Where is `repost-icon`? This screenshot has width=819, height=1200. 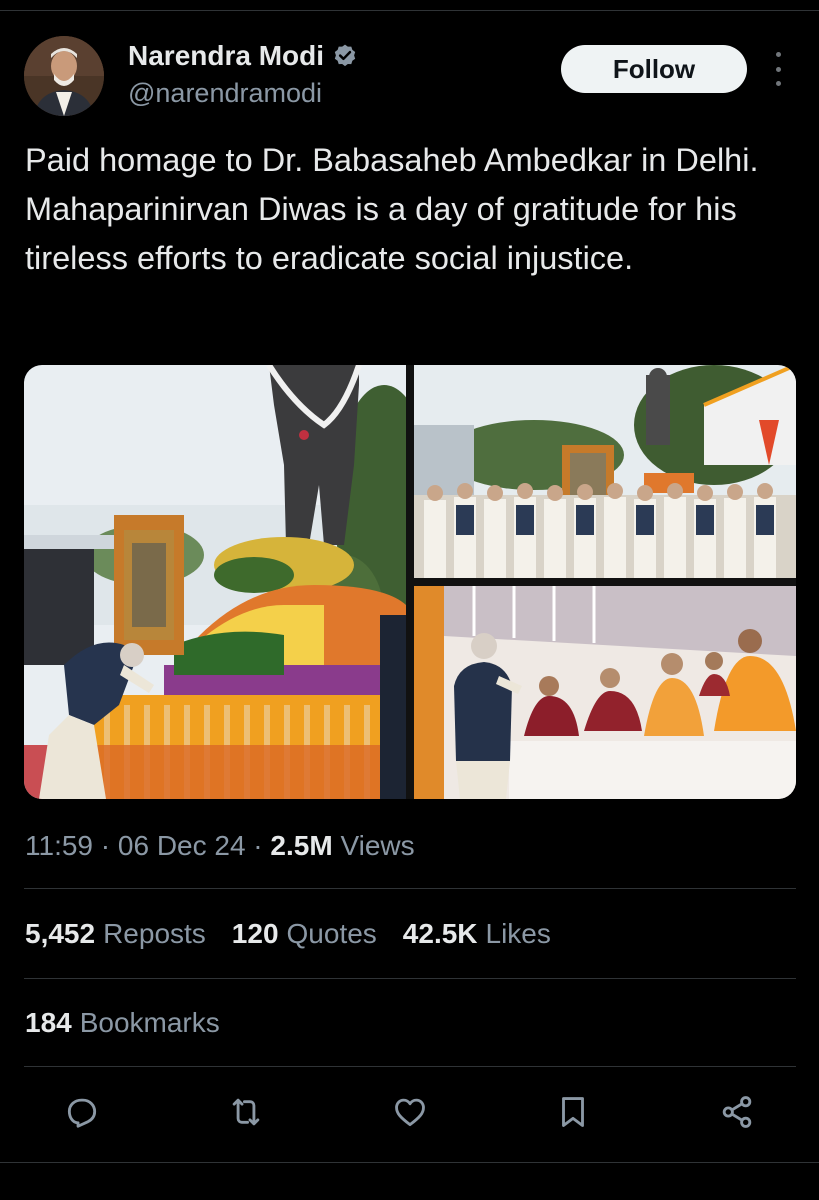
repost-icon is located at coordinates (246, 1112).